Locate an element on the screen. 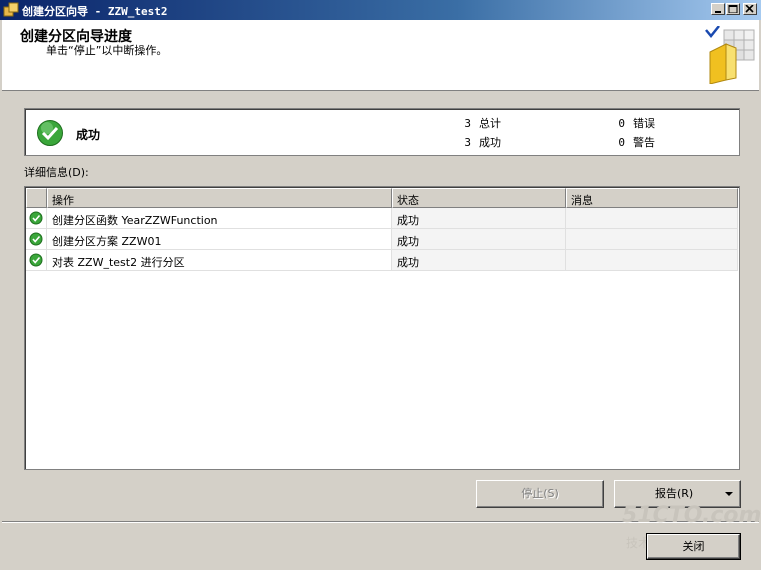 This screenshot has width=761, height=570. success-check-icon is located at coordinates (50, 134).